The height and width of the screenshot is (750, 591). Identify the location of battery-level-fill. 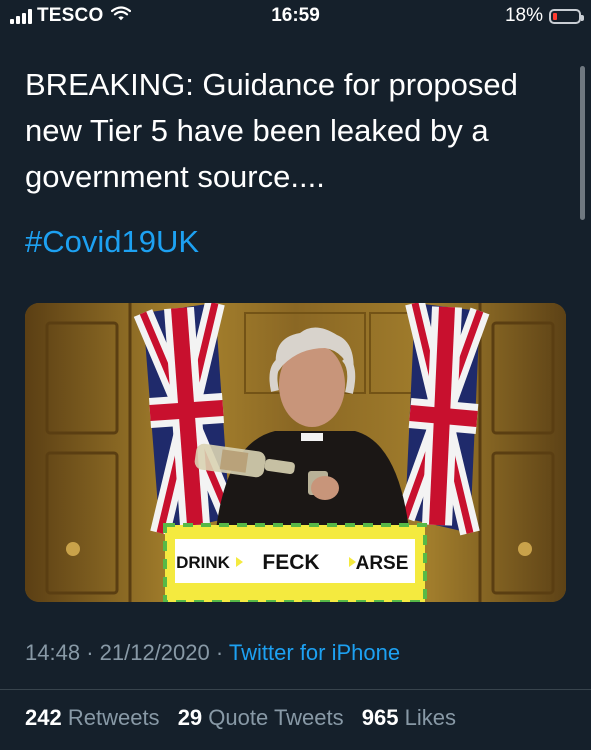
(555, 16).